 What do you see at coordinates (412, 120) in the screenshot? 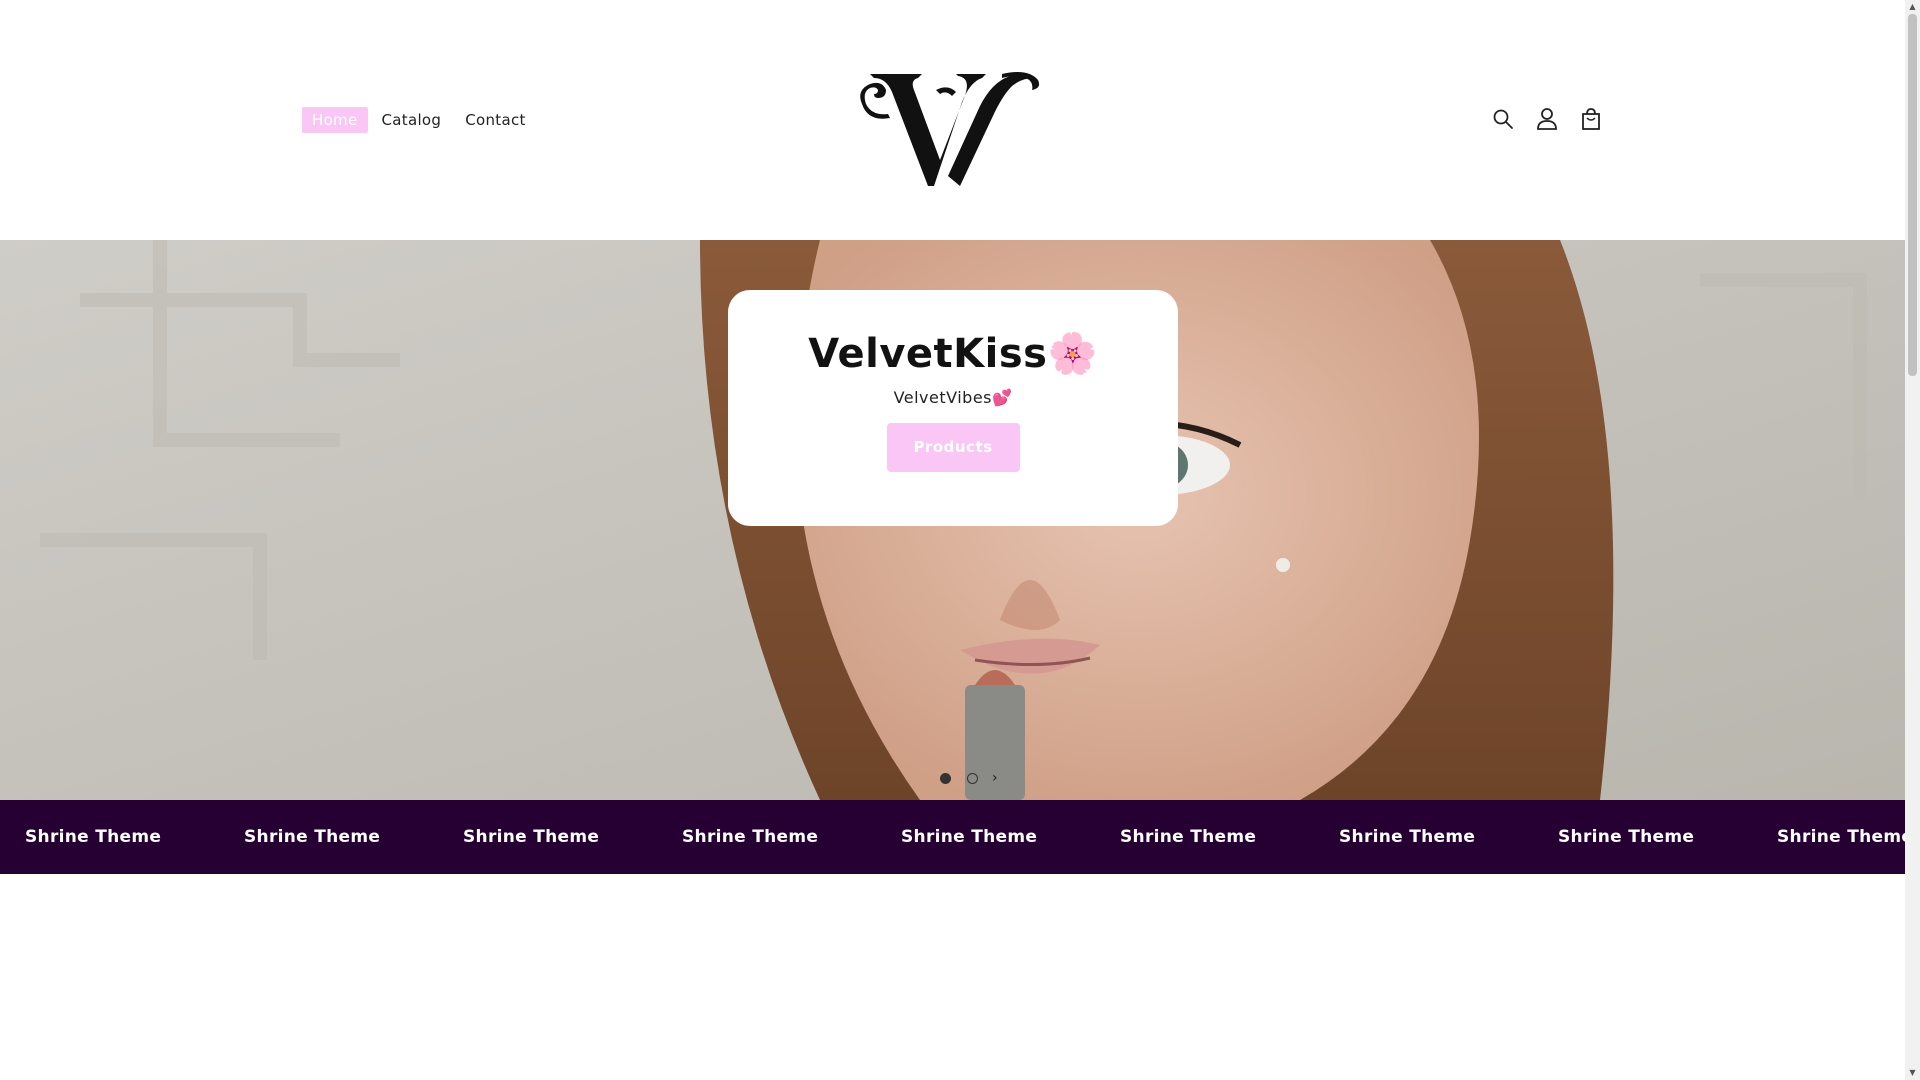
I see `nav-catalog-link: Catalog` at bounding box center [412, 120].